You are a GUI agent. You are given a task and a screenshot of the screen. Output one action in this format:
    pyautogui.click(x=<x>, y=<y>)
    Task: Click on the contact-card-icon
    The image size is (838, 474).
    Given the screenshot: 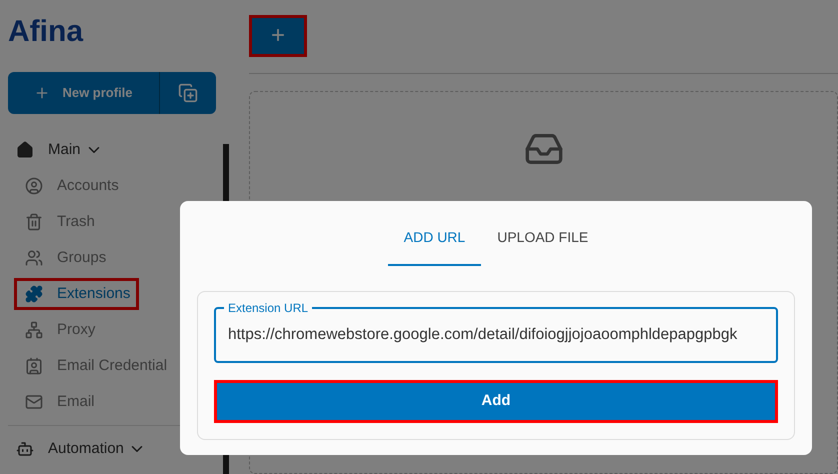 What is the action you would take?
    pyautogui.click(x=34, y=366)
    